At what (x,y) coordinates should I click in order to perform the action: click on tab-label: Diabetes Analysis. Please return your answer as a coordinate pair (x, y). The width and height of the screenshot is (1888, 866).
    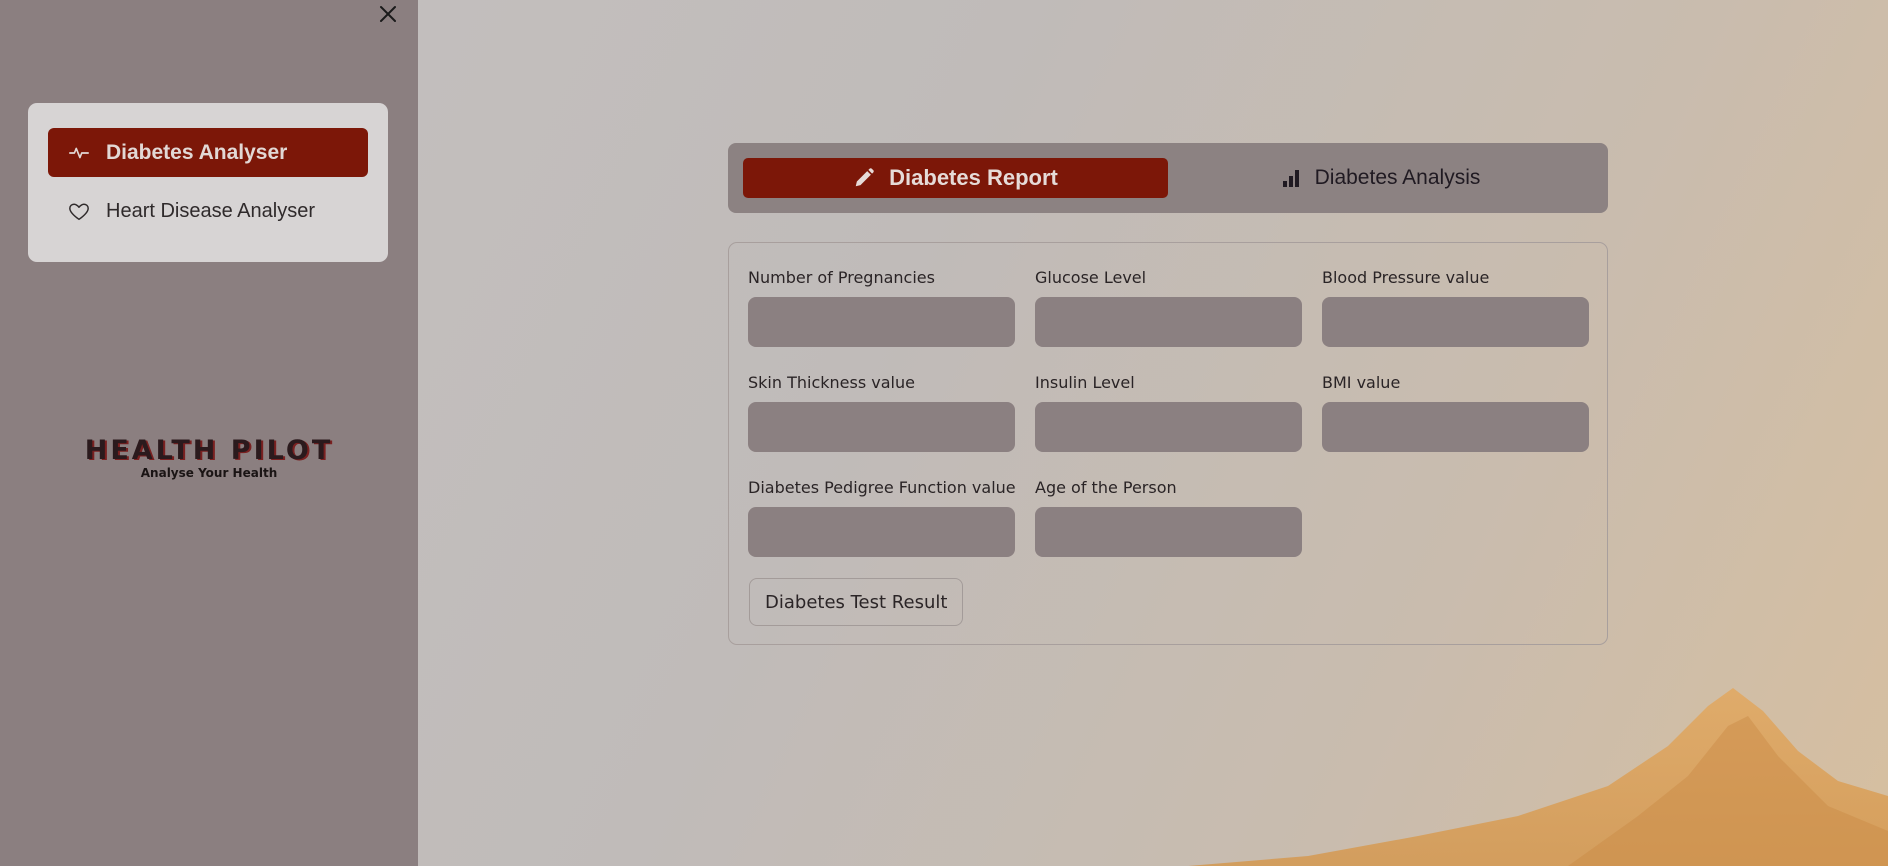
    Looking at the image, I should click on (1397, 177).